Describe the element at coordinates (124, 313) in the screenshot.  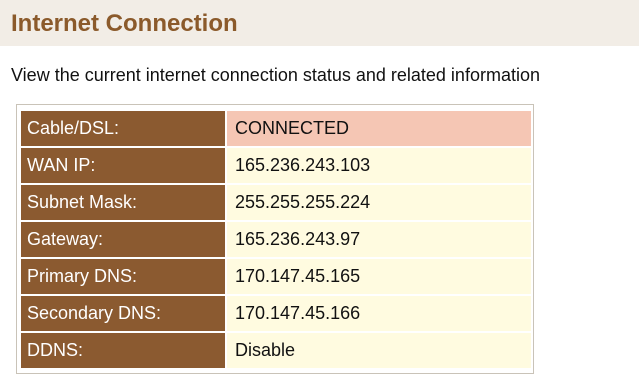
I see `row-label: Secondary DNS:` at that location.